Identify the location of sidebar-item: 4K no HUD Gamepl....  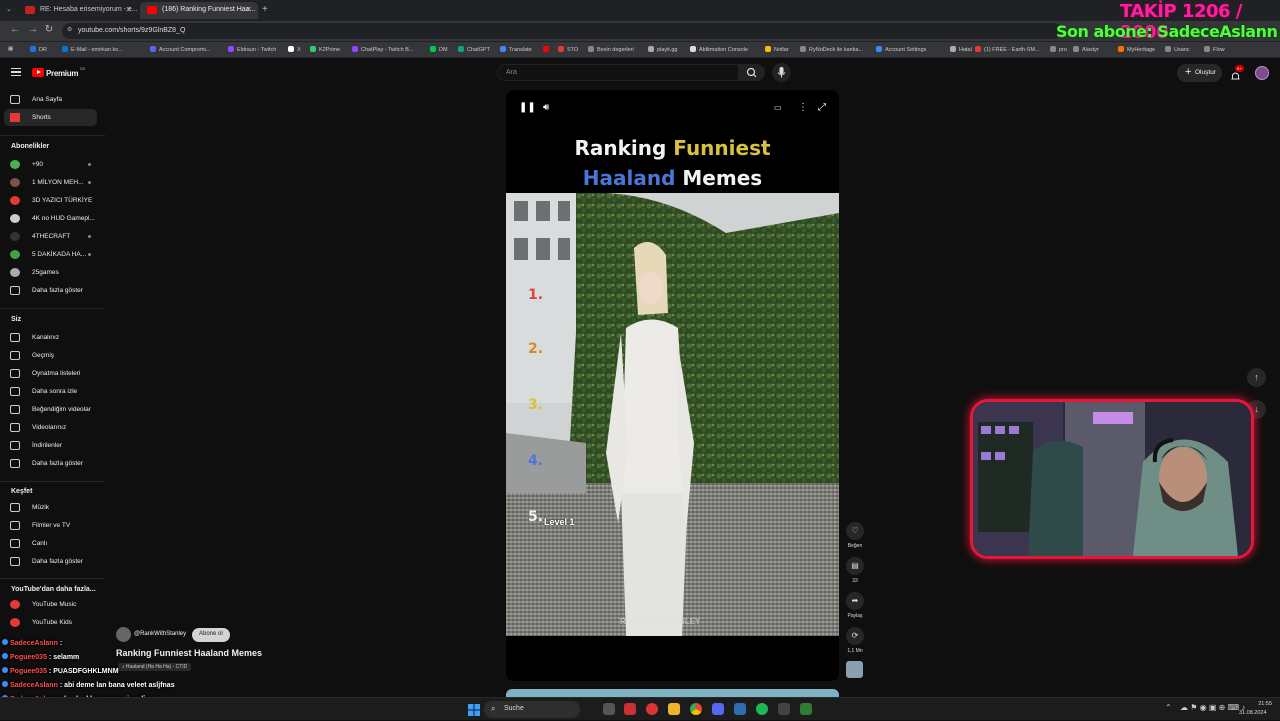
(50, 218).